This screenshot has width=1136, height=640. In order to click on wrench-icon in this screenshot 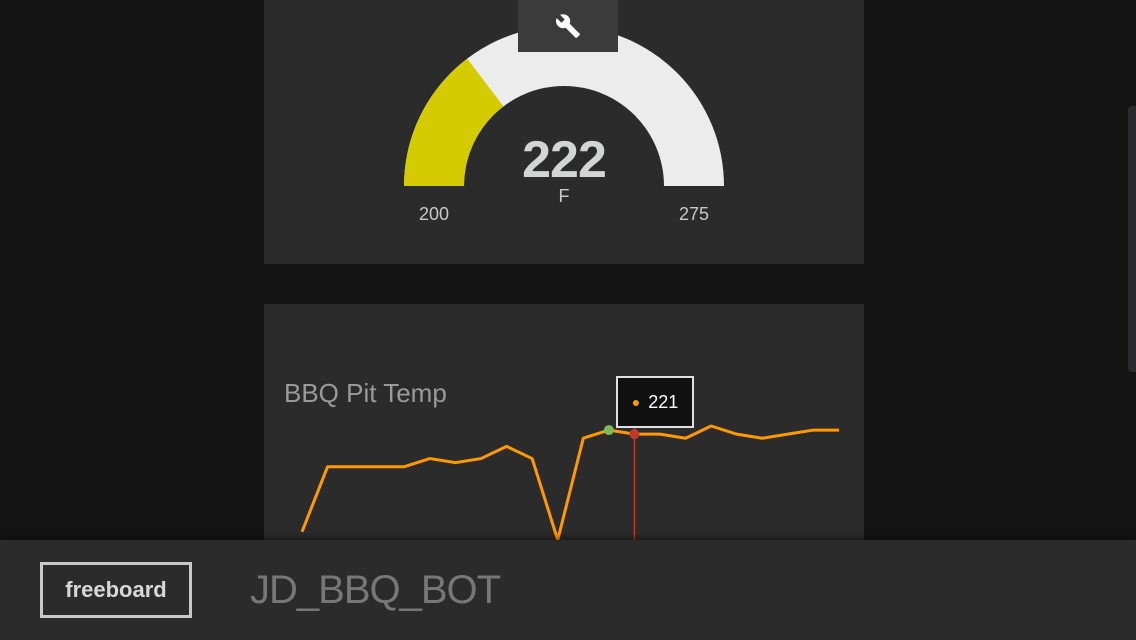, I will do `click(568, 26)`.